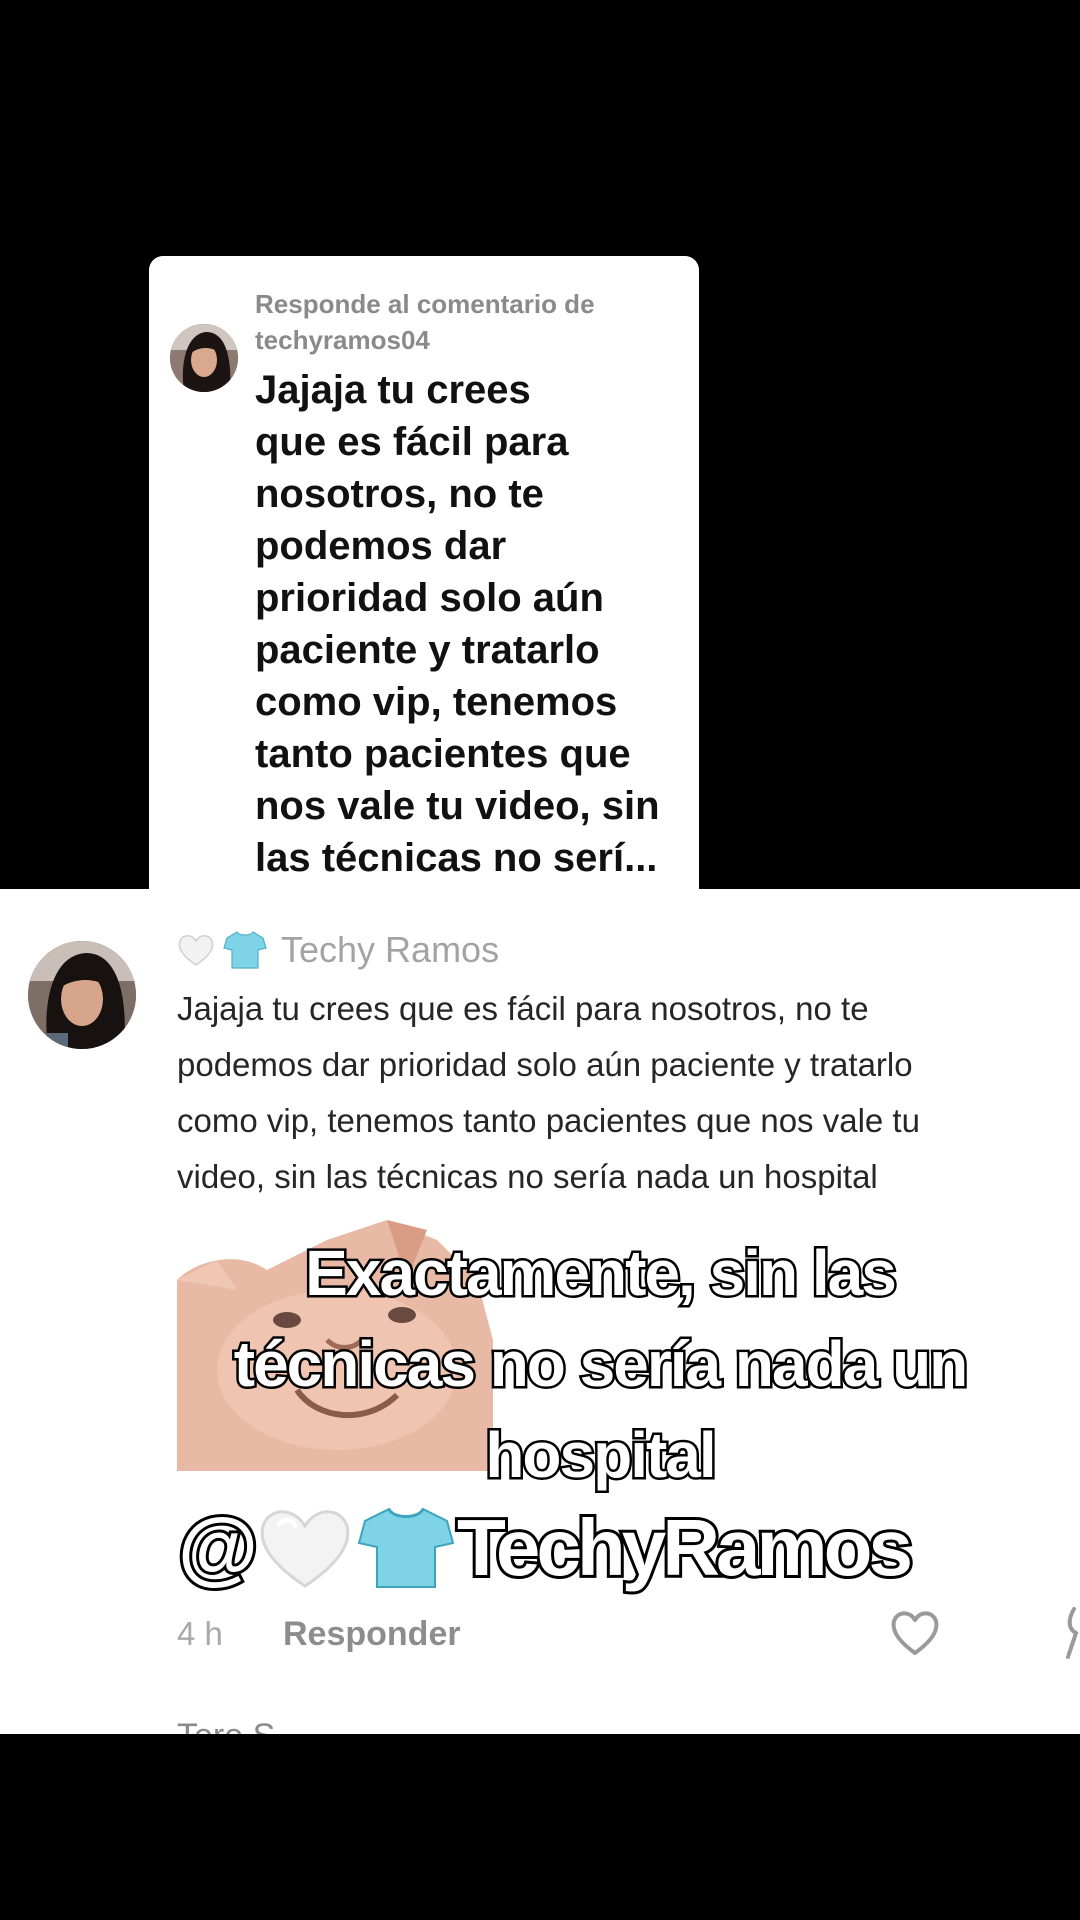 This screenshot has height=1920, width=1080. What do you see at coordinates (226, 1725) in the screenshot?
I see `next-comment-username: Tere S` at bounding box center [226, 1725].